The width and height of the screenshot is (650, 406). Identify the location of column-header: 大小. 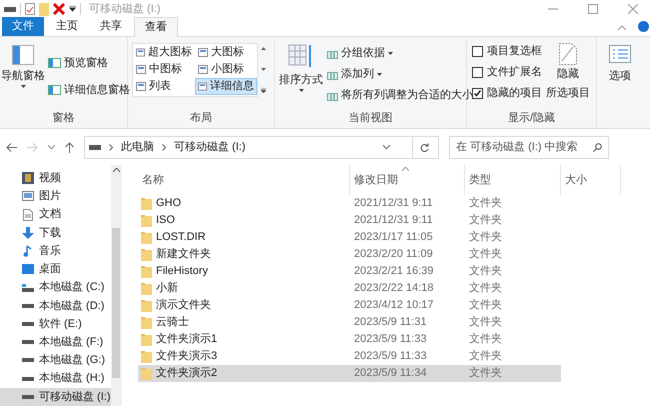
(591, 180).